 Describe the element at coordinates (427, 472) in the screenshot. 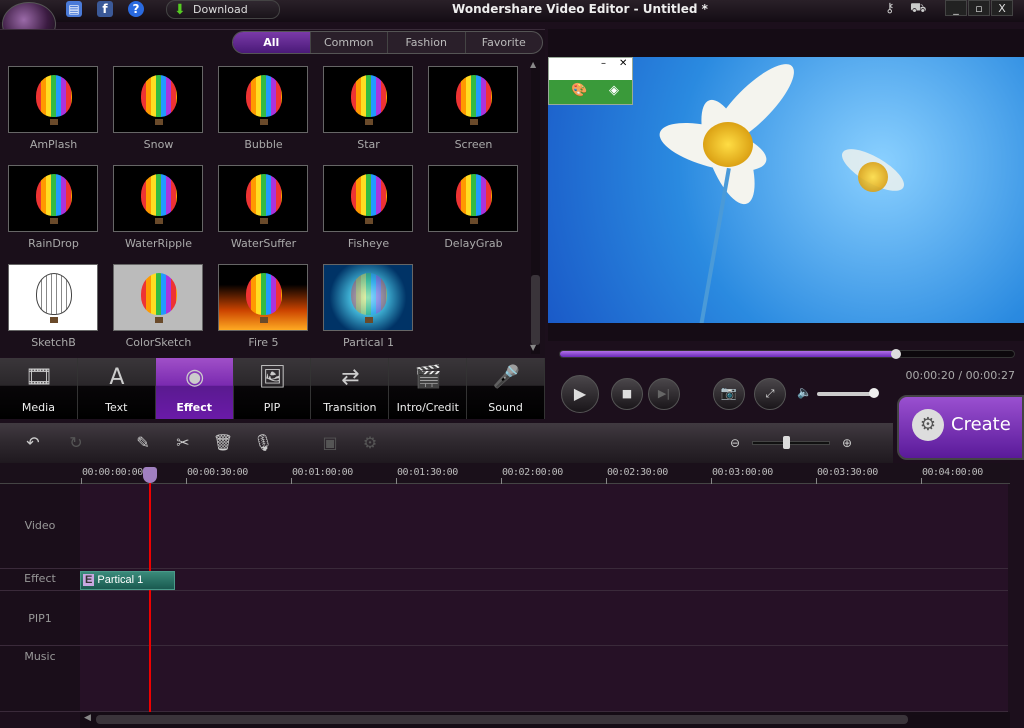

I see `ruler-tick-label: 00:01:30:00` at that location.